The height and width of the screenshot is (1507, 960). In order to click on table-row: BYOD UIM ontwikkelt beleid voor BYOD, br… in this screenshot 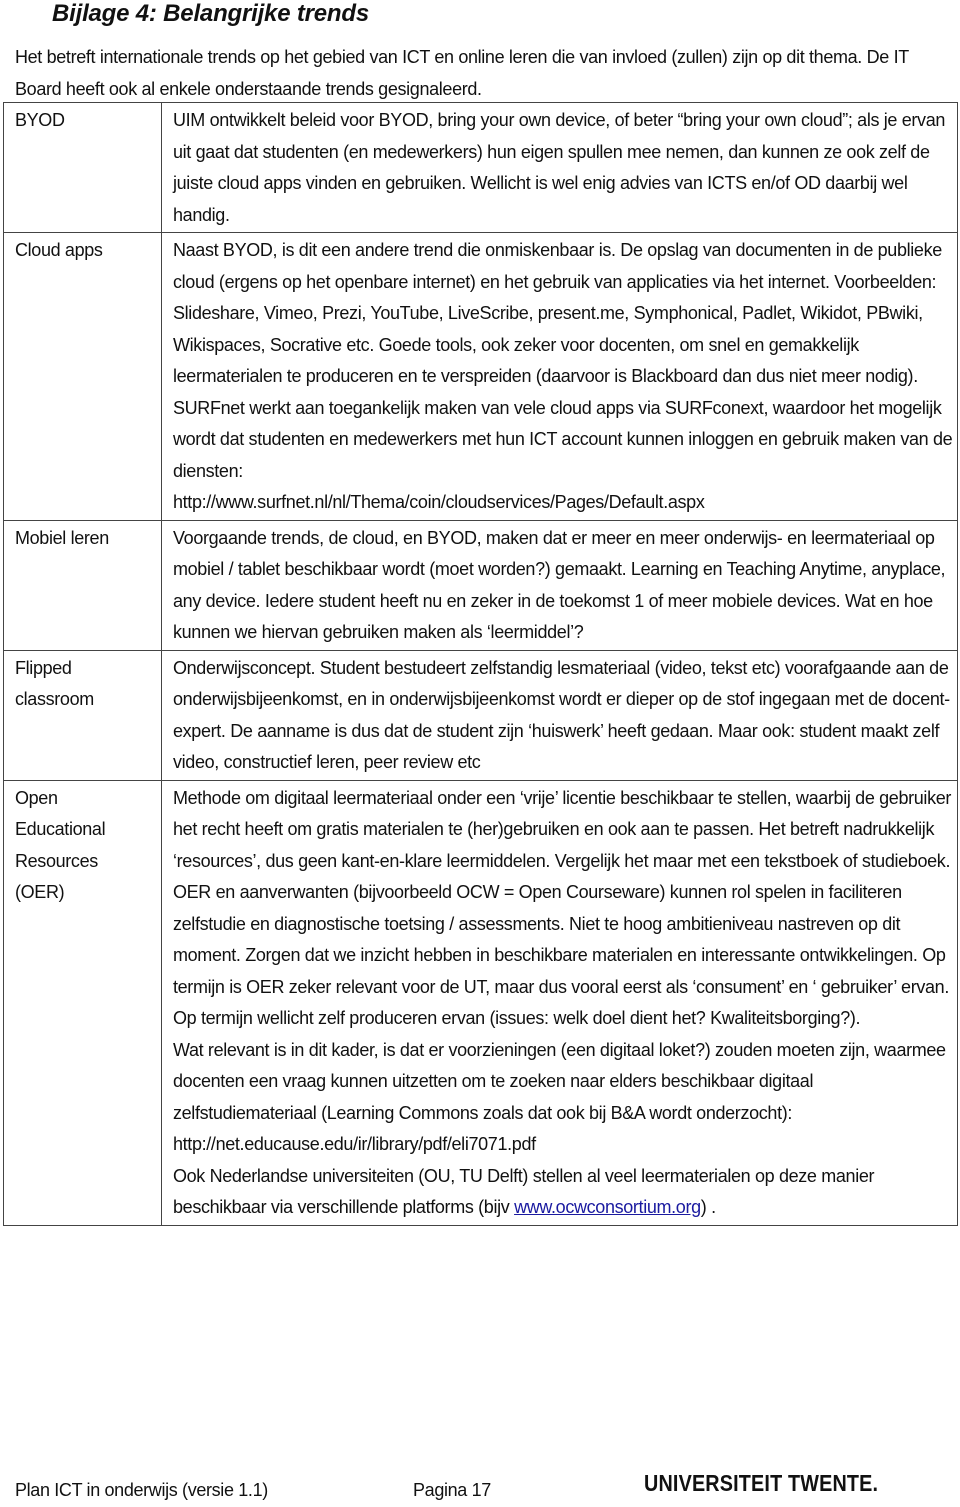, I will do `click(480, 167)`.